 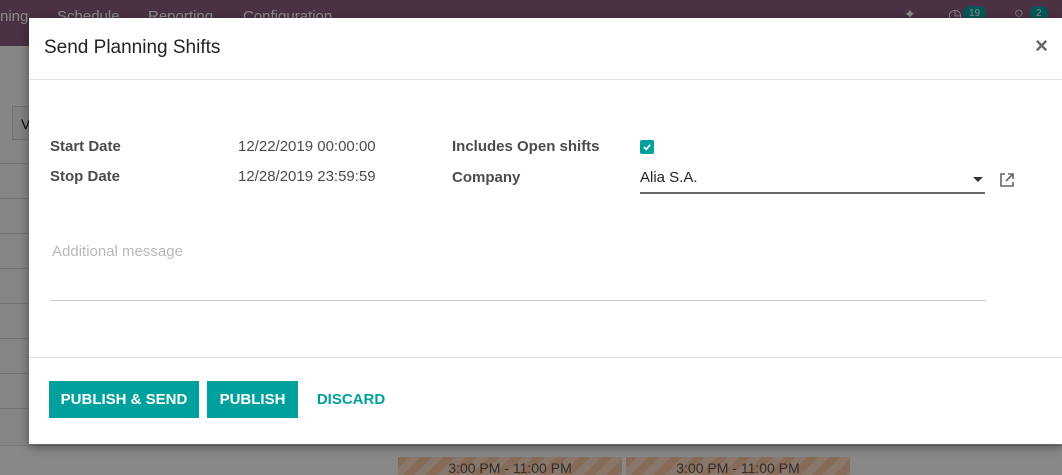 I want to click on company-select: Alia S.A., so click(x=812, y=181).